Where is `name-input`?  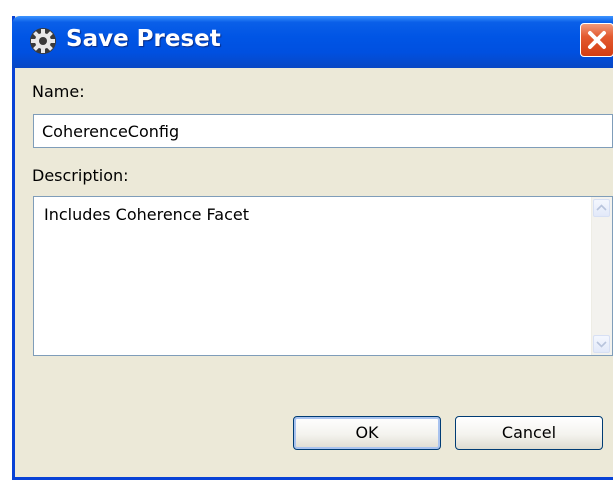 name-input is located at coordinates (323, 131).